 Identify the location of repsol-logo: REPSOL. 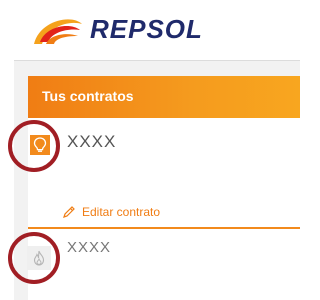
(116, 28).